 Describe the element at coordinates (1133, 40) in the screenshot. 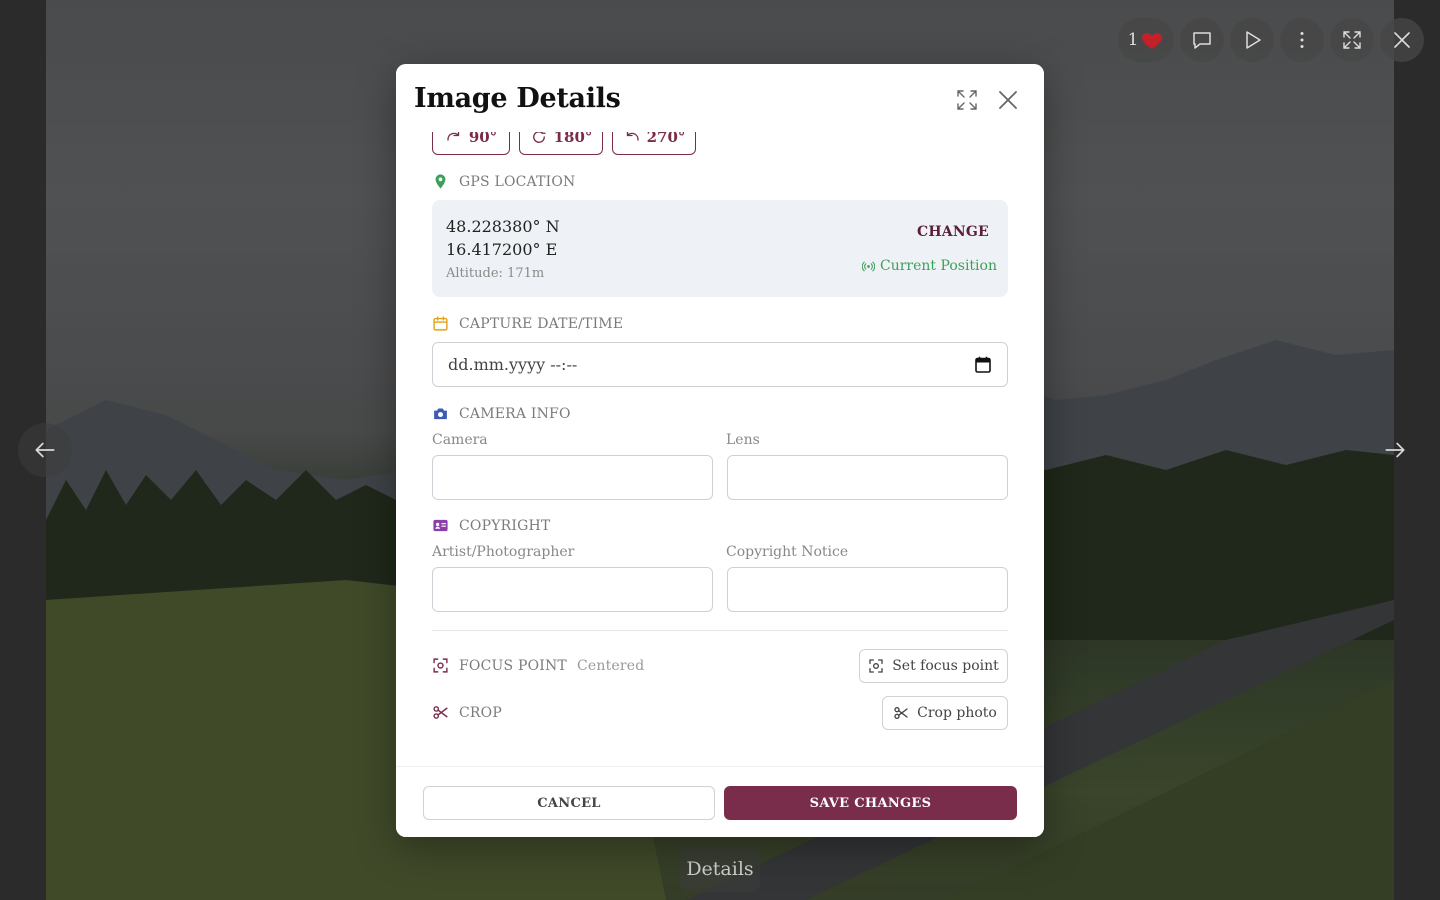

I see `like-count: 1` at that location.